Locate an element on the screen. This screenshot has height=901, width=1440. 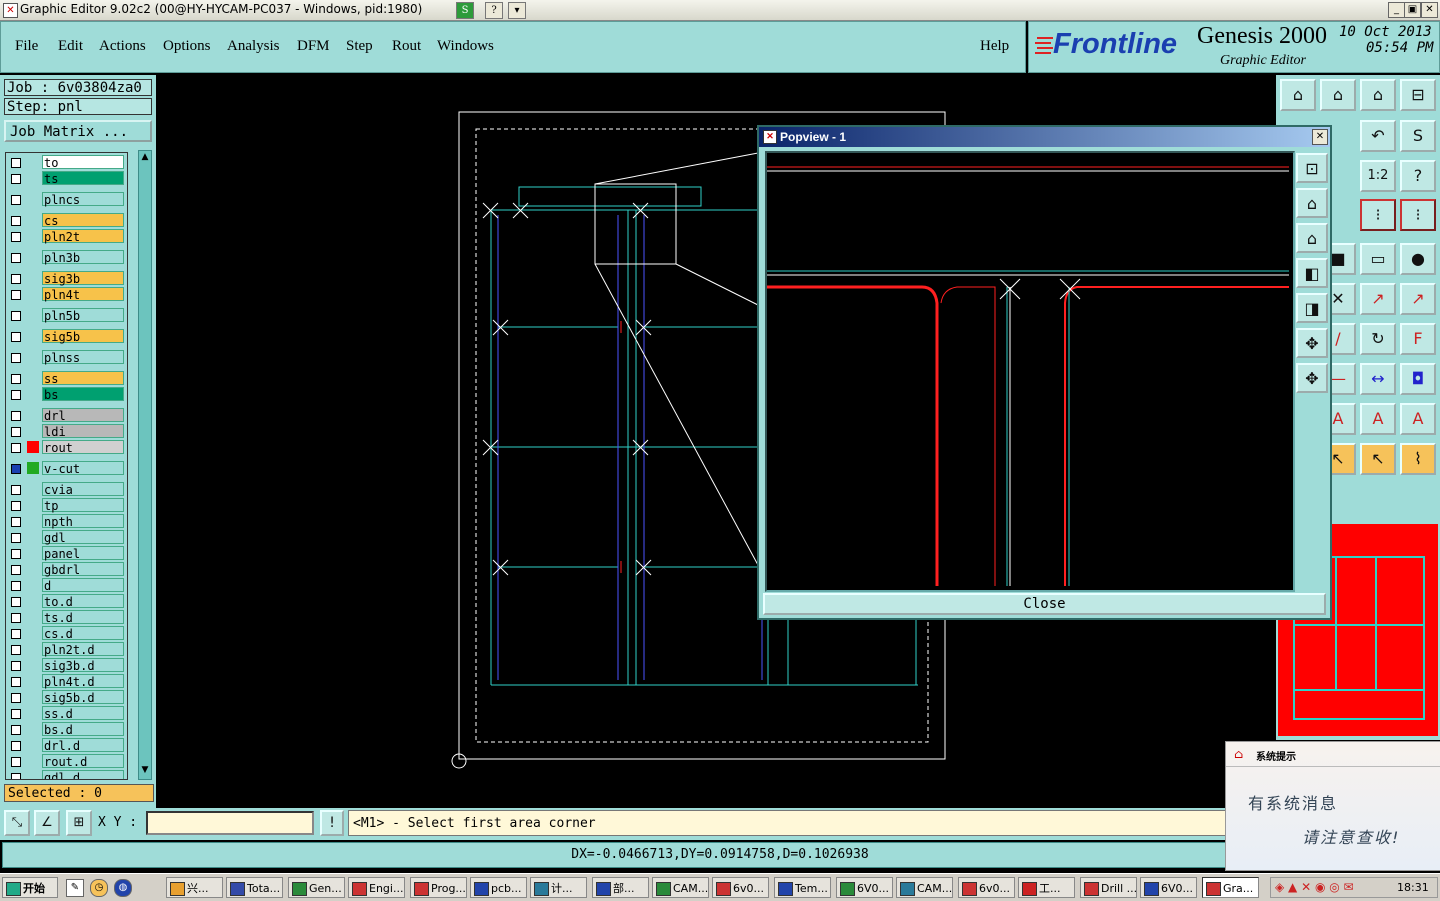
layer-name: ss is located at coordinates (83, 378).